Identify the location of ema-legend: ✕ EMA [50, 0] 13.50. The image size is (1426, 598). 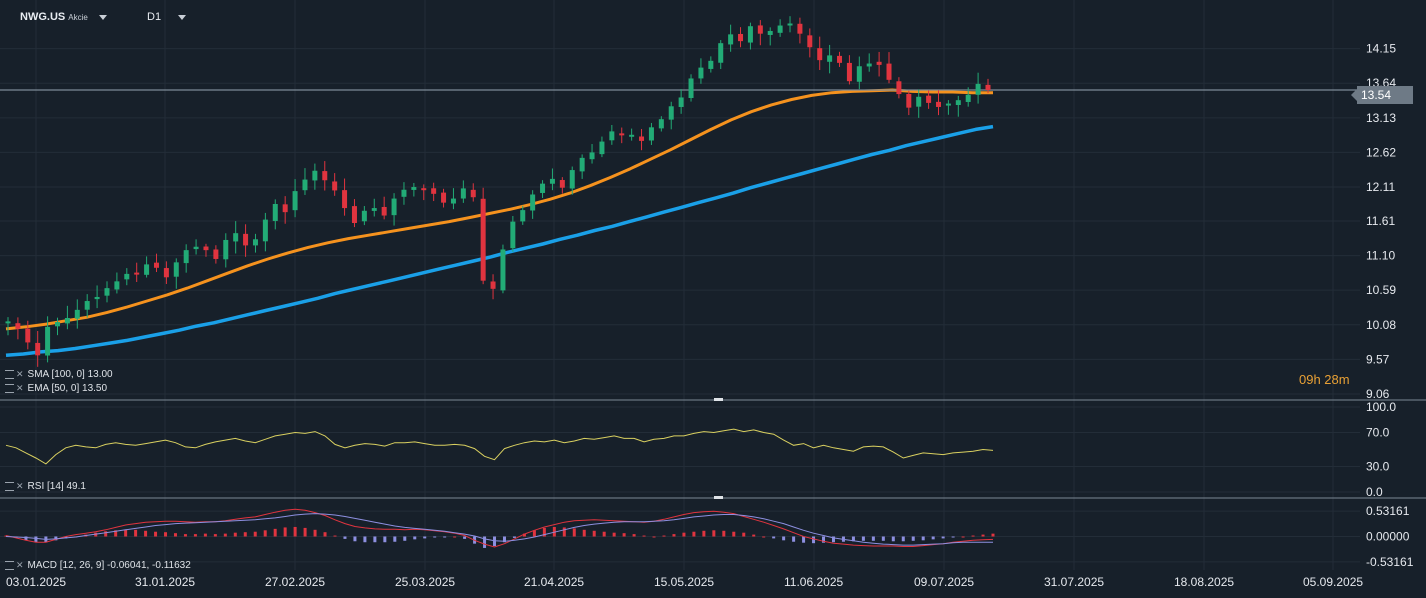
(56, 388).